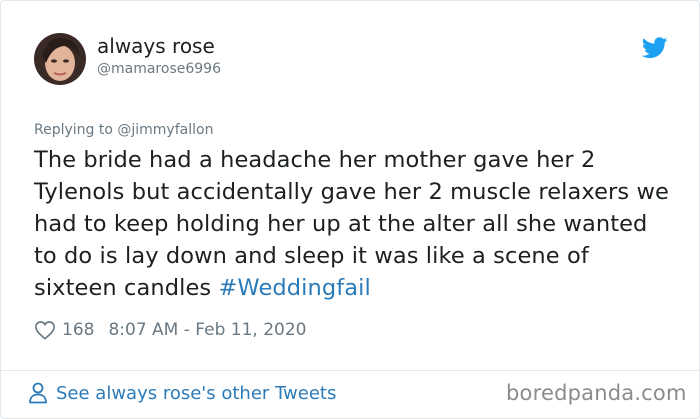 Image resolution: width=700 pixels, height=419 pixels. What do you see at coordinates (123, 130) in the screenshot?
I see `replying-to: Replying to @jimmyfallon` at bounding box center [123, 130].